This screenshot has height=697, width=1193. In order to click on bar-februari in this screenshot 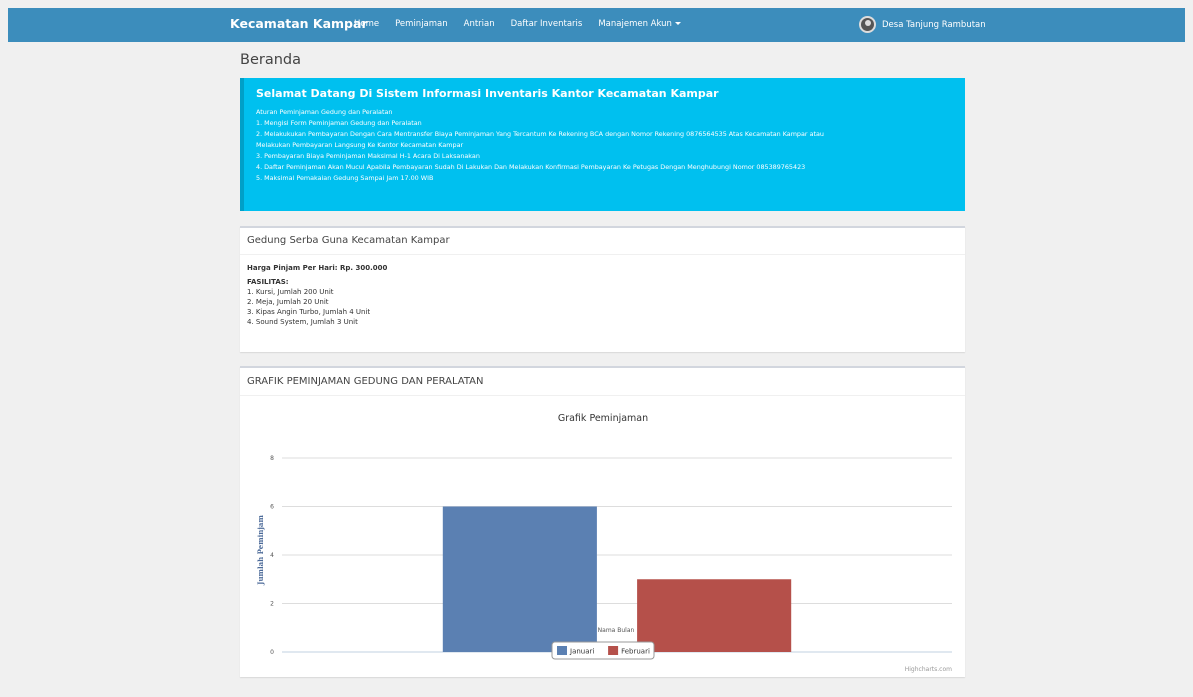, I will do `click(714, 615)`.